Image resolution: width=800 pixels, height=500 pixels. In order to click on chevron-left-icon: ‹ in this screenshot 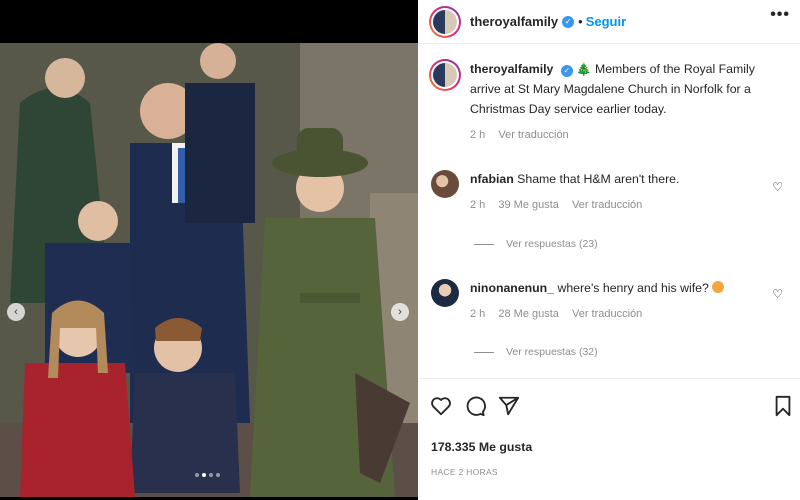, I will do `click(16, 312)`.